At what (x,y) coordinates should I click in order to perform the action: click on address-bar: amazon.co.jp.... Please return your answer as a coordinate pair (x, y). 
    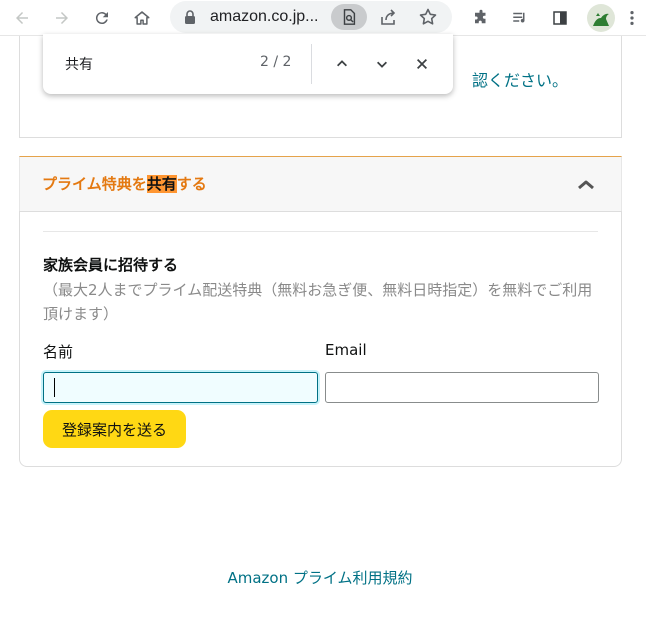
    Looking at the image, I should click on (311, 17).